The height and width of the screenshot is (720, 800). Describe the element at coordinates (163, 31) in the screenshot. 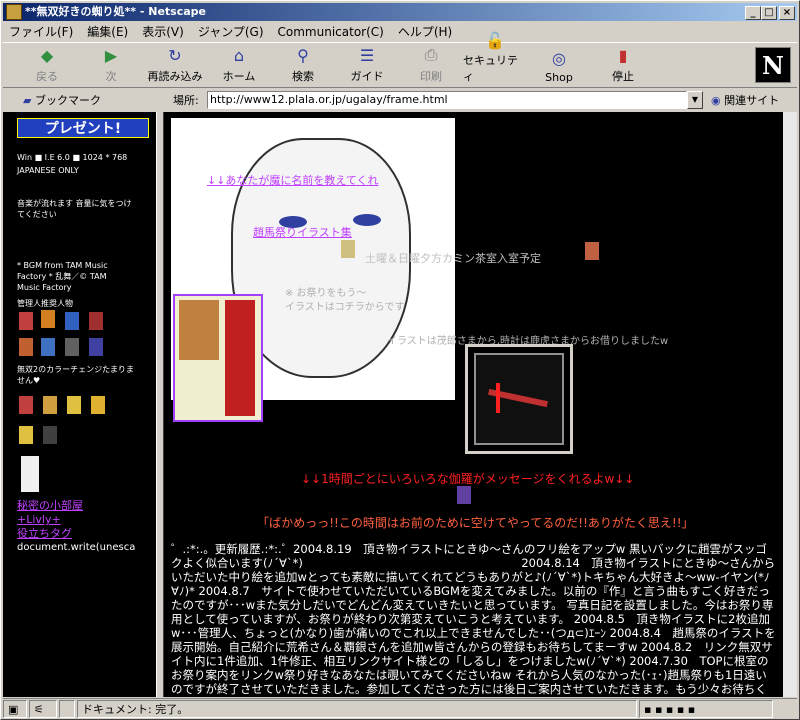

I see `menu-view: 表示(V)` at that location.